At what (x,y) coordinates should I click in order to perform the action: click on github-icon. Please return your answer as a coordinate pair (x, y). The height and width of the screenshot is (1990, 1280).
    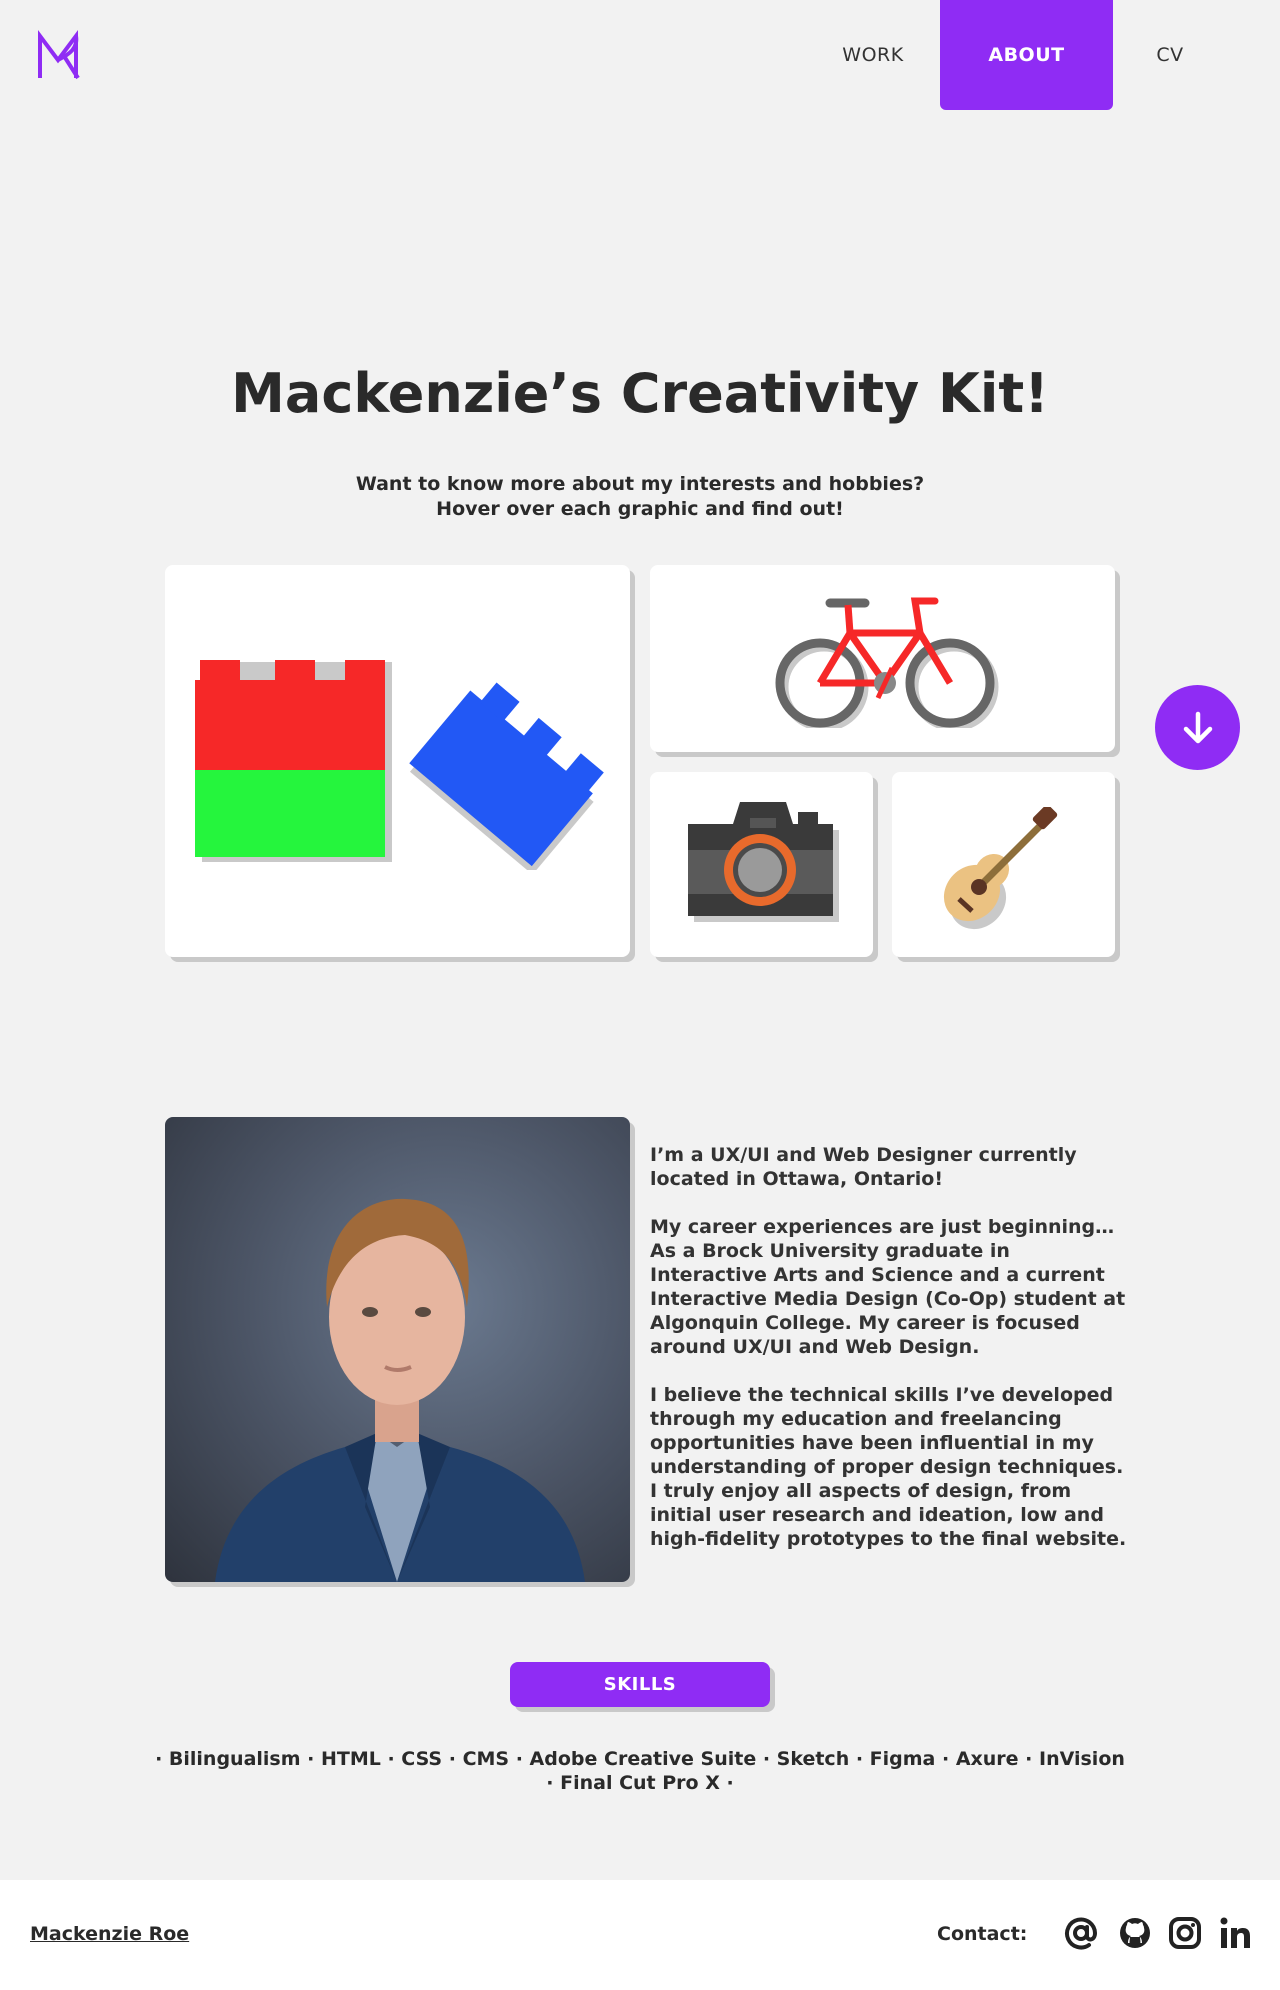
    Looking at the image, I should click on (1135, 1933).